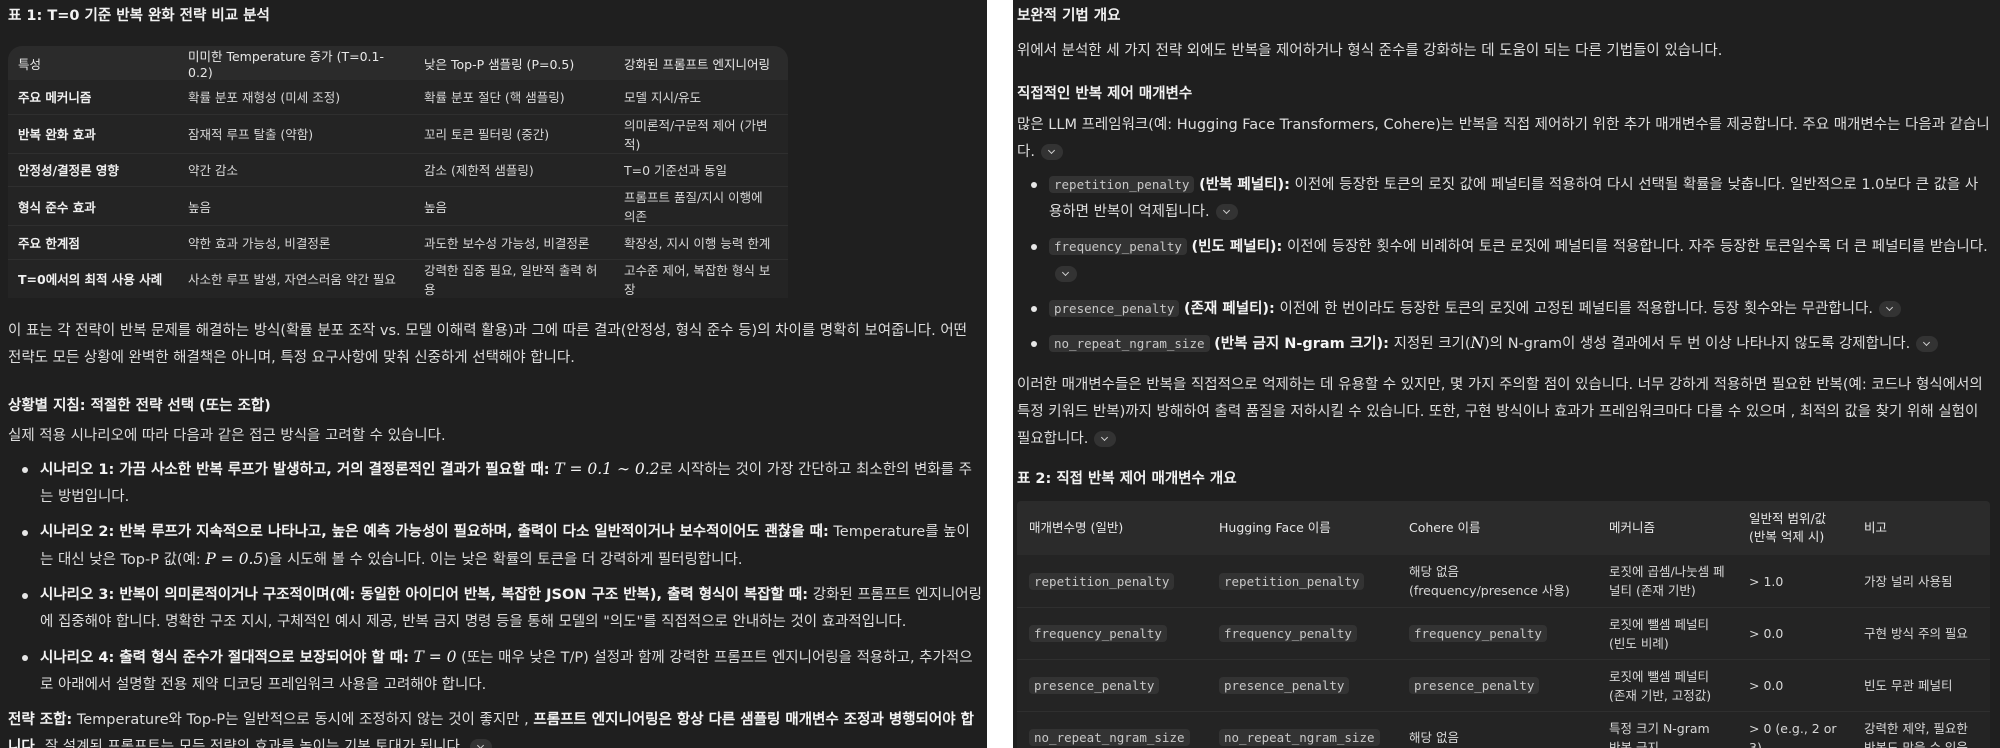 This screenshot has width=2000, height=748. Describe the element at coordinates (1667, 581) in the screenshot. I see `table-cell: 로짓에 곱셈/나눗셈 페널티 (존재 기반)` at that location.